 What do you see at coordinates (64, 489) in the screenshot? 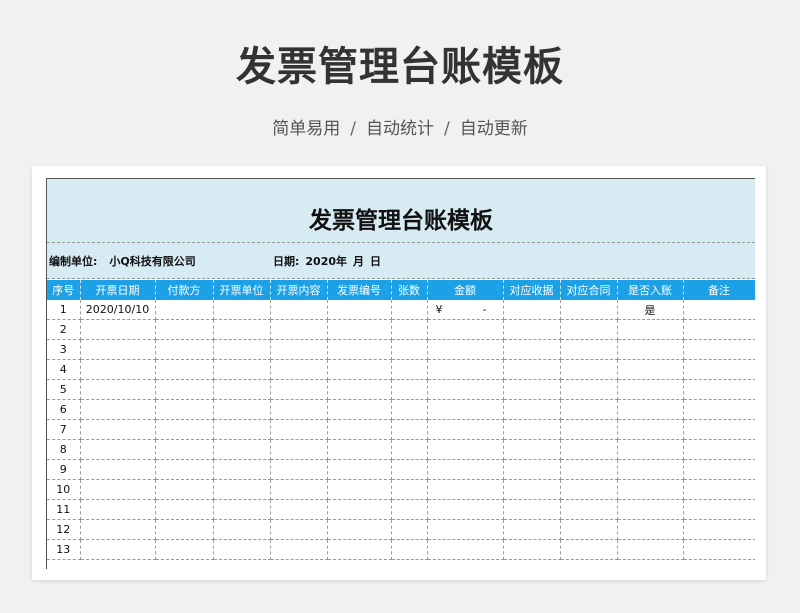
I see `cell-no: 10` at bounding box center [64, 489].